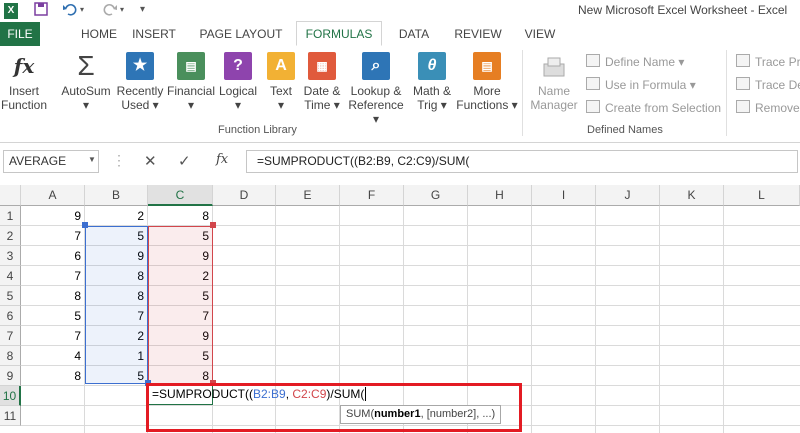 This screenshot has width=800, height=433. What do you see at coordinates (180, 195) in the screenshot?
I see `column-header-c: C` at bounding box center [180, 195].